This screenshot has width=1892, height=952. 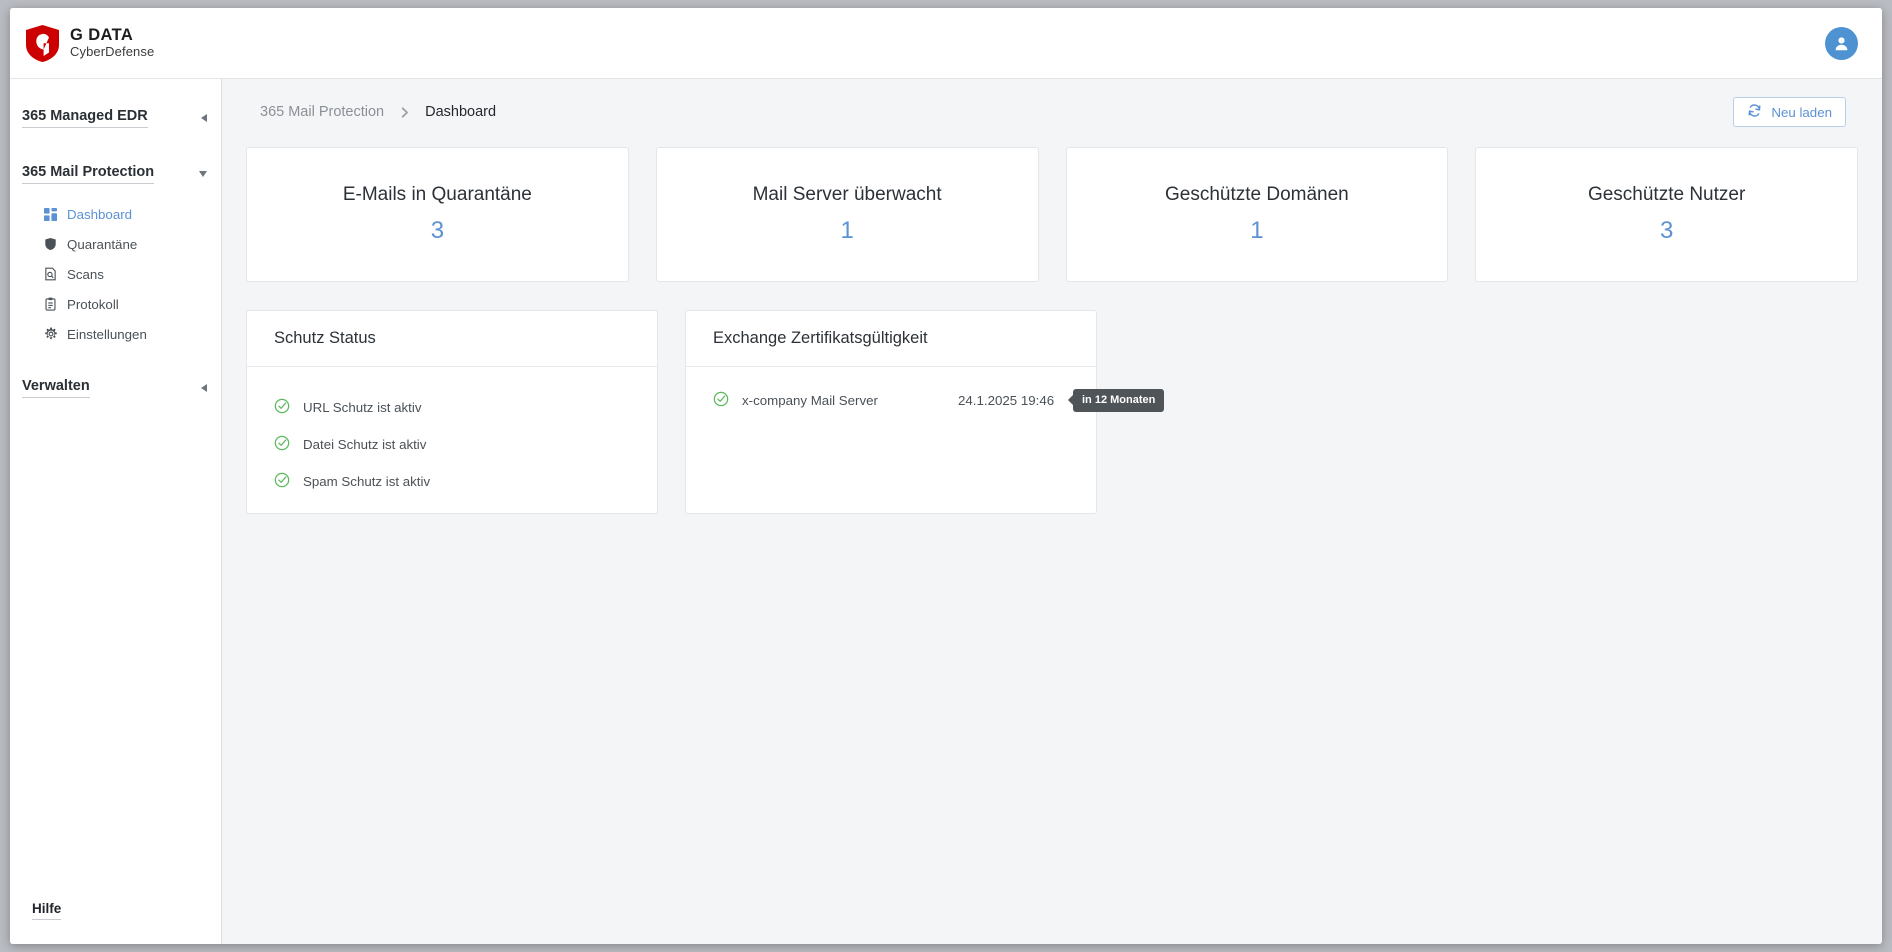 I want to click on stat-card-emails-quarantine: E-Mails in Quarantäne 3, so click(x=437, y=214).